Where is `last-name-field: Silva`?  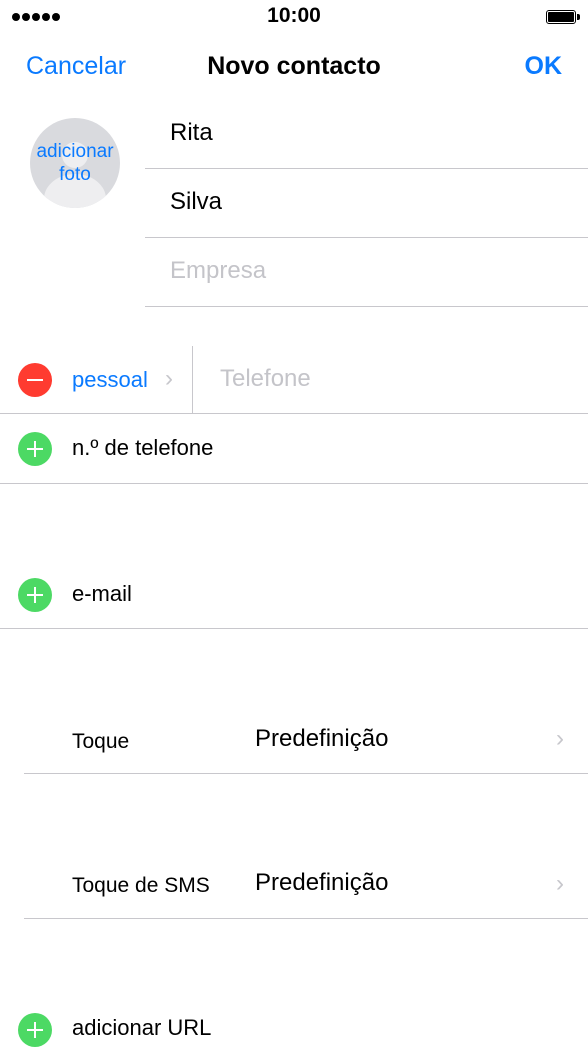
last-name-field: Silva is located at coordinates (196, 202).